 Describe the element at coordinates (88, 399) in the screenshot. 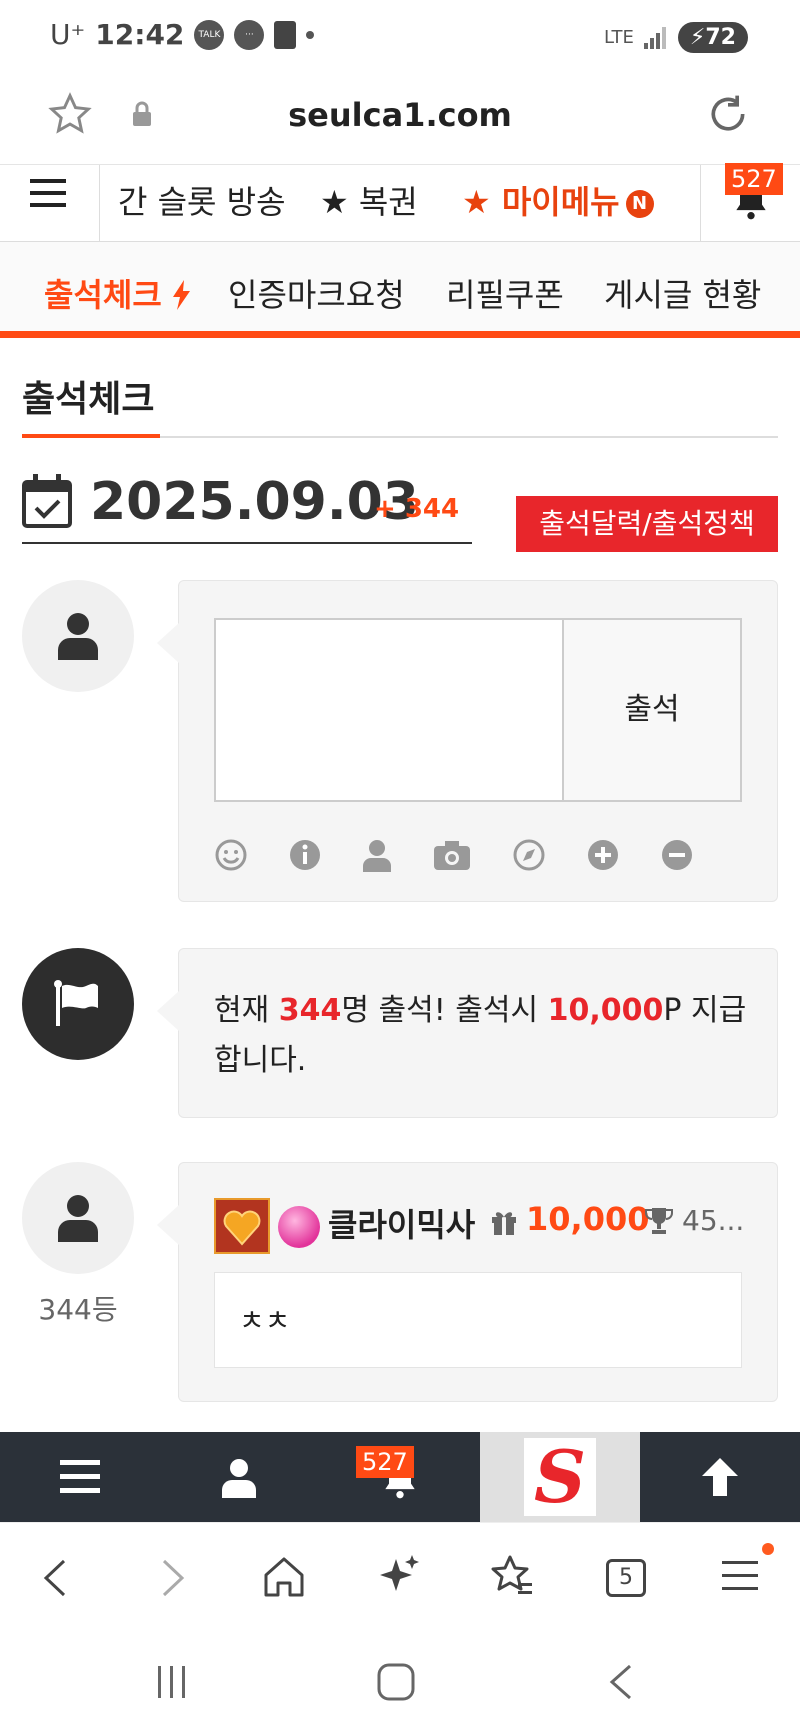

I see `page-title: 출석체크` at that location.